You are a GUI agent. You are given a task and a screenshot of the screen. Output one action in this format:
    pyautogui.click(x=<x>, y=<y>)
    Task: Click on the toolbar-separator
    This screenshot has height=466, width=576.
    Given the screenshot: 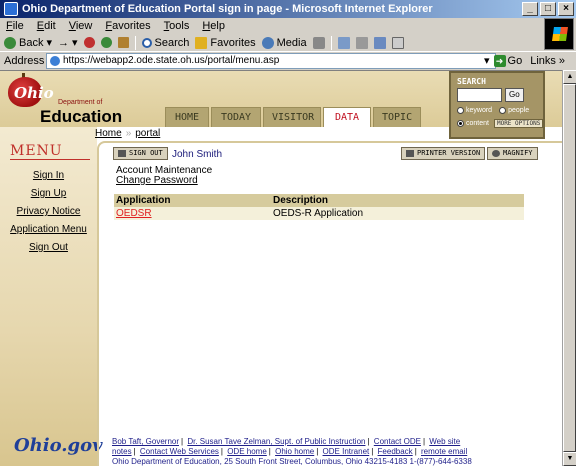 What is the action you would take?
    pyautogui.click(x=331, y=42)
    